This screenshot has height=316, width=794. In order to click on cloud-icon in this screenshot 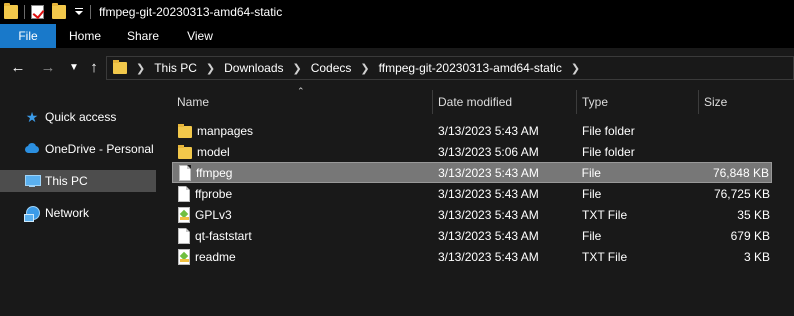, I will do `click(32, 149)`.